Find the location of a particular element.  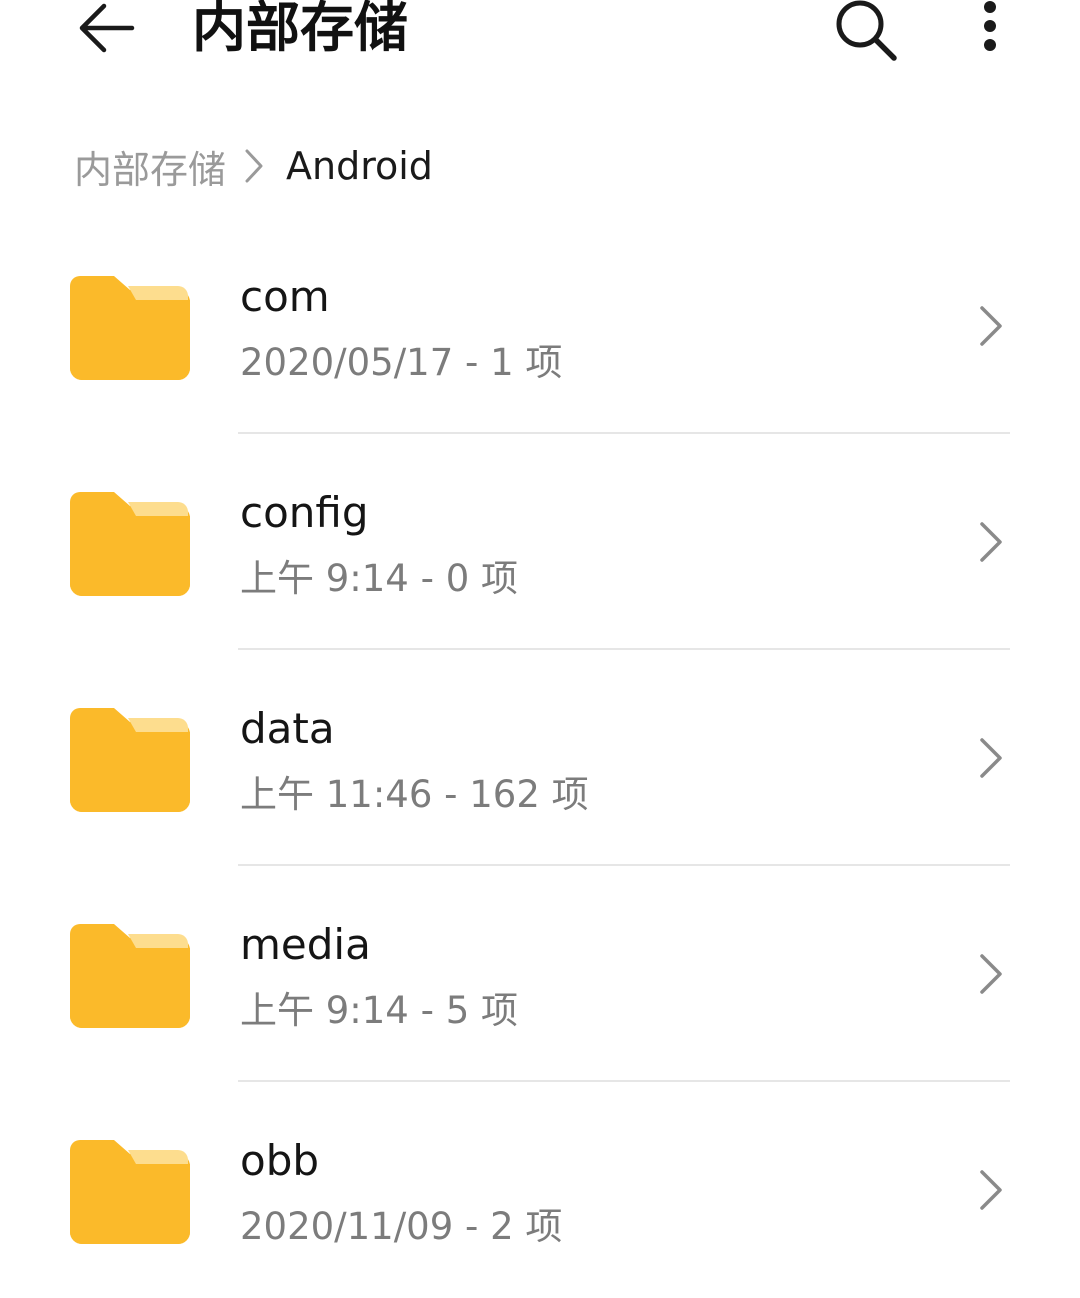

folder-name: media is located at coordinates (305, 944).